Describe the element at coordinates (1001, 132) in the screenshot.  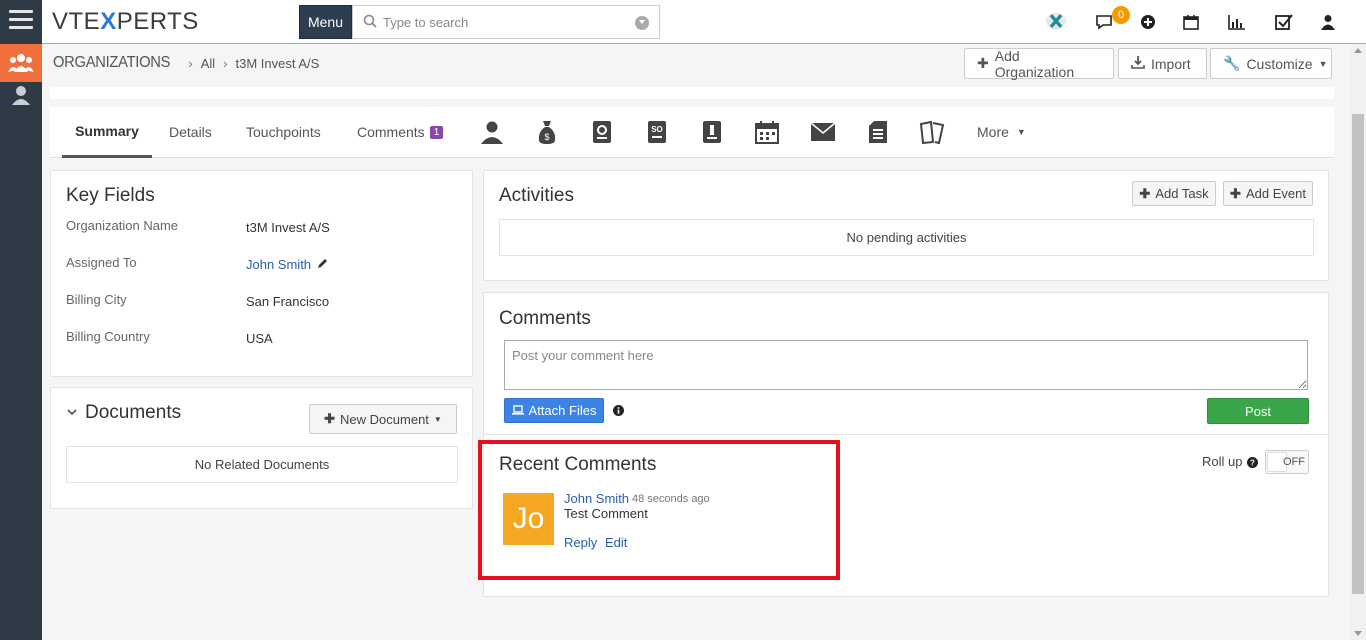
I see `tab-more-dropdown: More ▼` at that location.